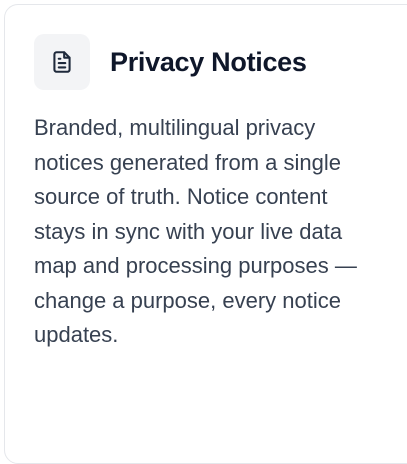  I want to click on icon-tile, so click(62, 62).